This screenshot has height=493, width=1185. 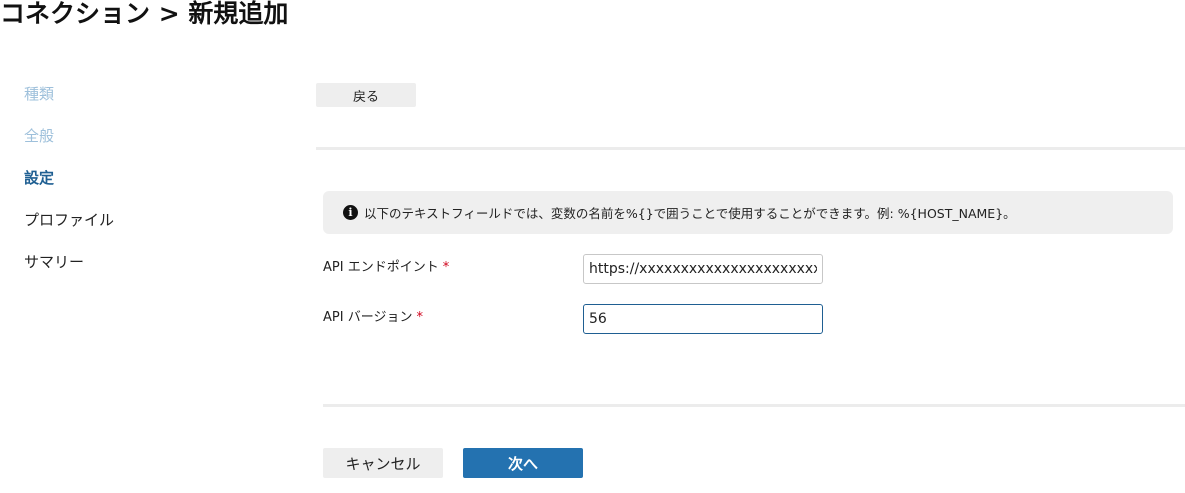 What do you see at coordinates (69, 145) in the screenshot?
I see `step-general: 全般` at bounding box center [69, 145].